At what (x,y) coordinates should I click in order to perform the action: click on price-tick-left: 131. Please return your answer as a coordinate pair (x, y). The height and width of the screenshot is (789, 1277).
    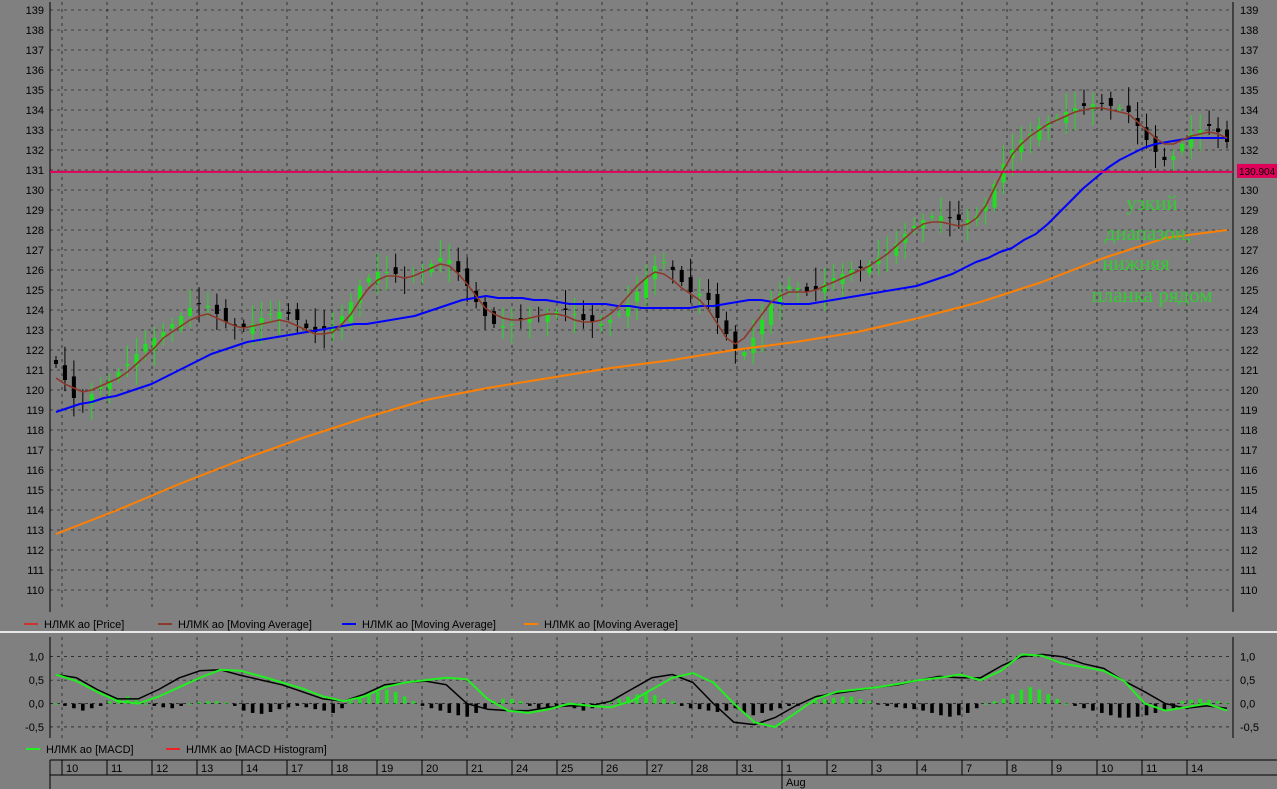
    Looking at the image, I should click on (35, 171).